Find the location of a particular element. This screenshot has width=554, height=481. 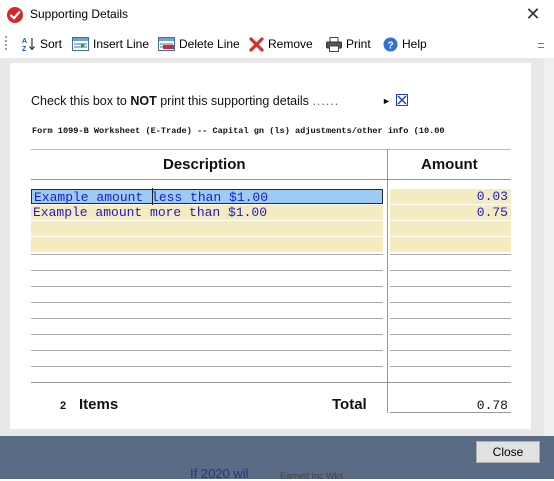

svg-text: Z is located at coordinates (24, 49).